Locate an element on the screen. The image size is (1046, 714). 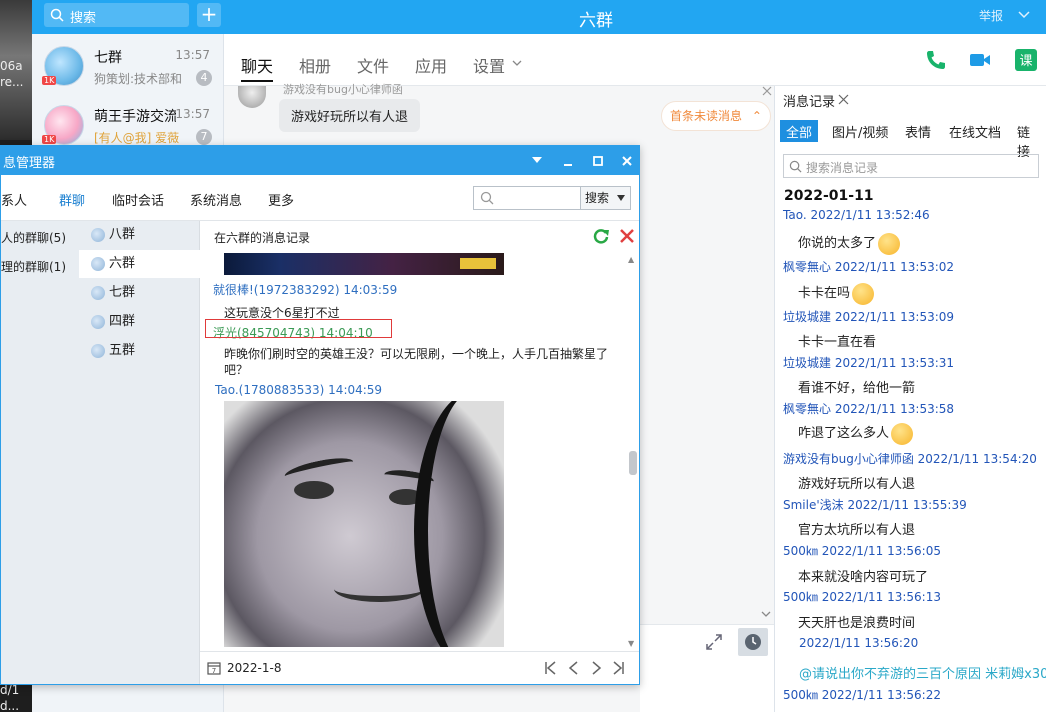
history-message: @请说出你不弃游的三百个原因 米莉姆x30 is located at coordinates (922, 674).